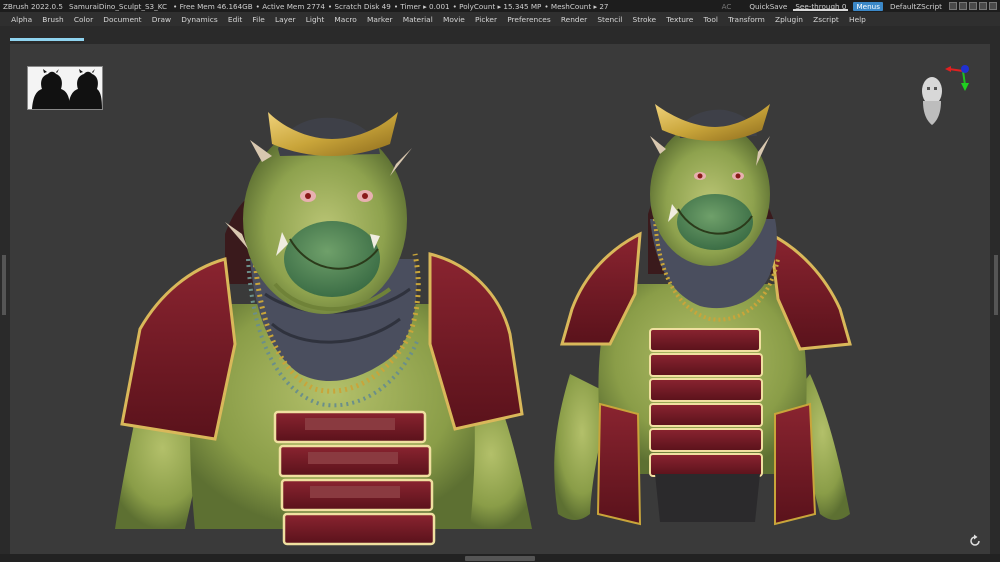 The width and height of the screenshot is (1000, 562). Describe the element at coordinates (644, 19) in the screenshot. I see `menu-stroke: Stroke` at that location.